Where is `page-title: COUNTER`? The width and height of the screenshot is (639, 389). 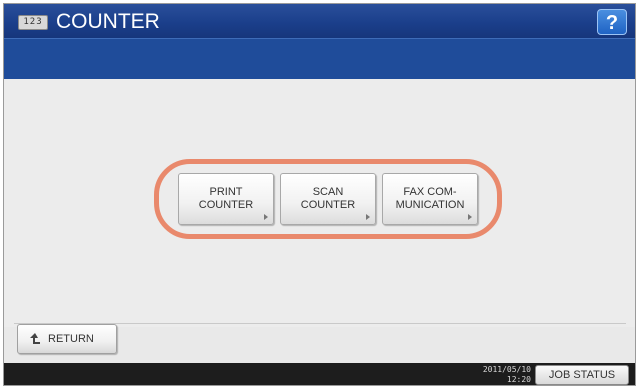
page-title: COUNTER is located at coordinates (108, 21).